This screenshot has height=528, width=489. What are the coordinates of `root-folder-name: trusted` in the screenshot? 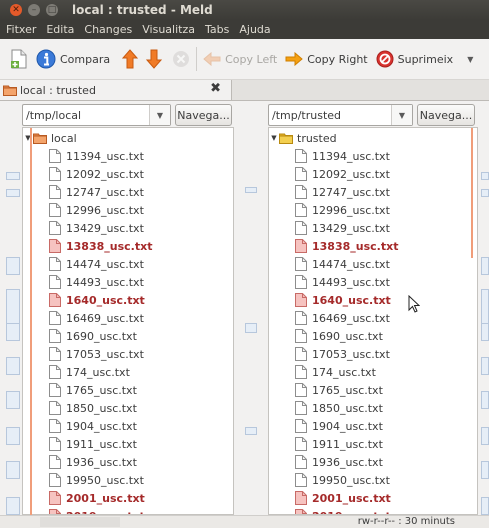 It's located at (317, 138).